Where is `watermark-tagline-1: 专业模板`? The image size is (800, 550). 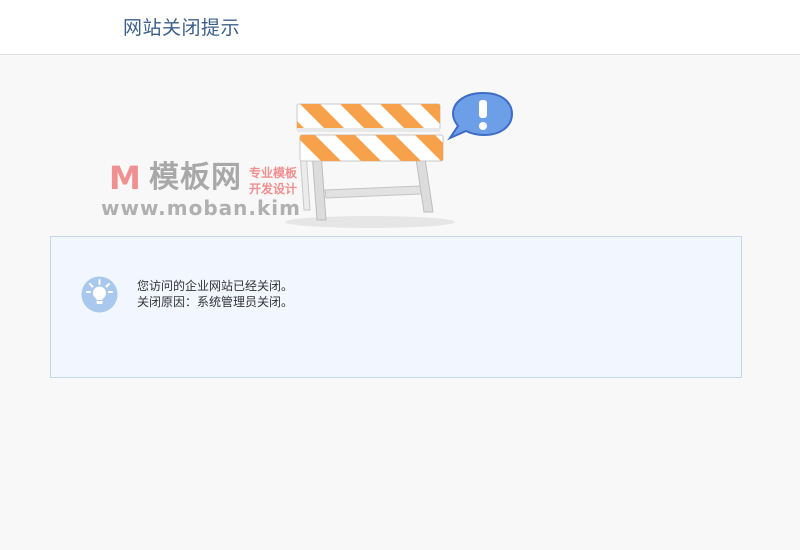
watermark-tagline-1: 专业模板 is located at coordinates (273, 173).